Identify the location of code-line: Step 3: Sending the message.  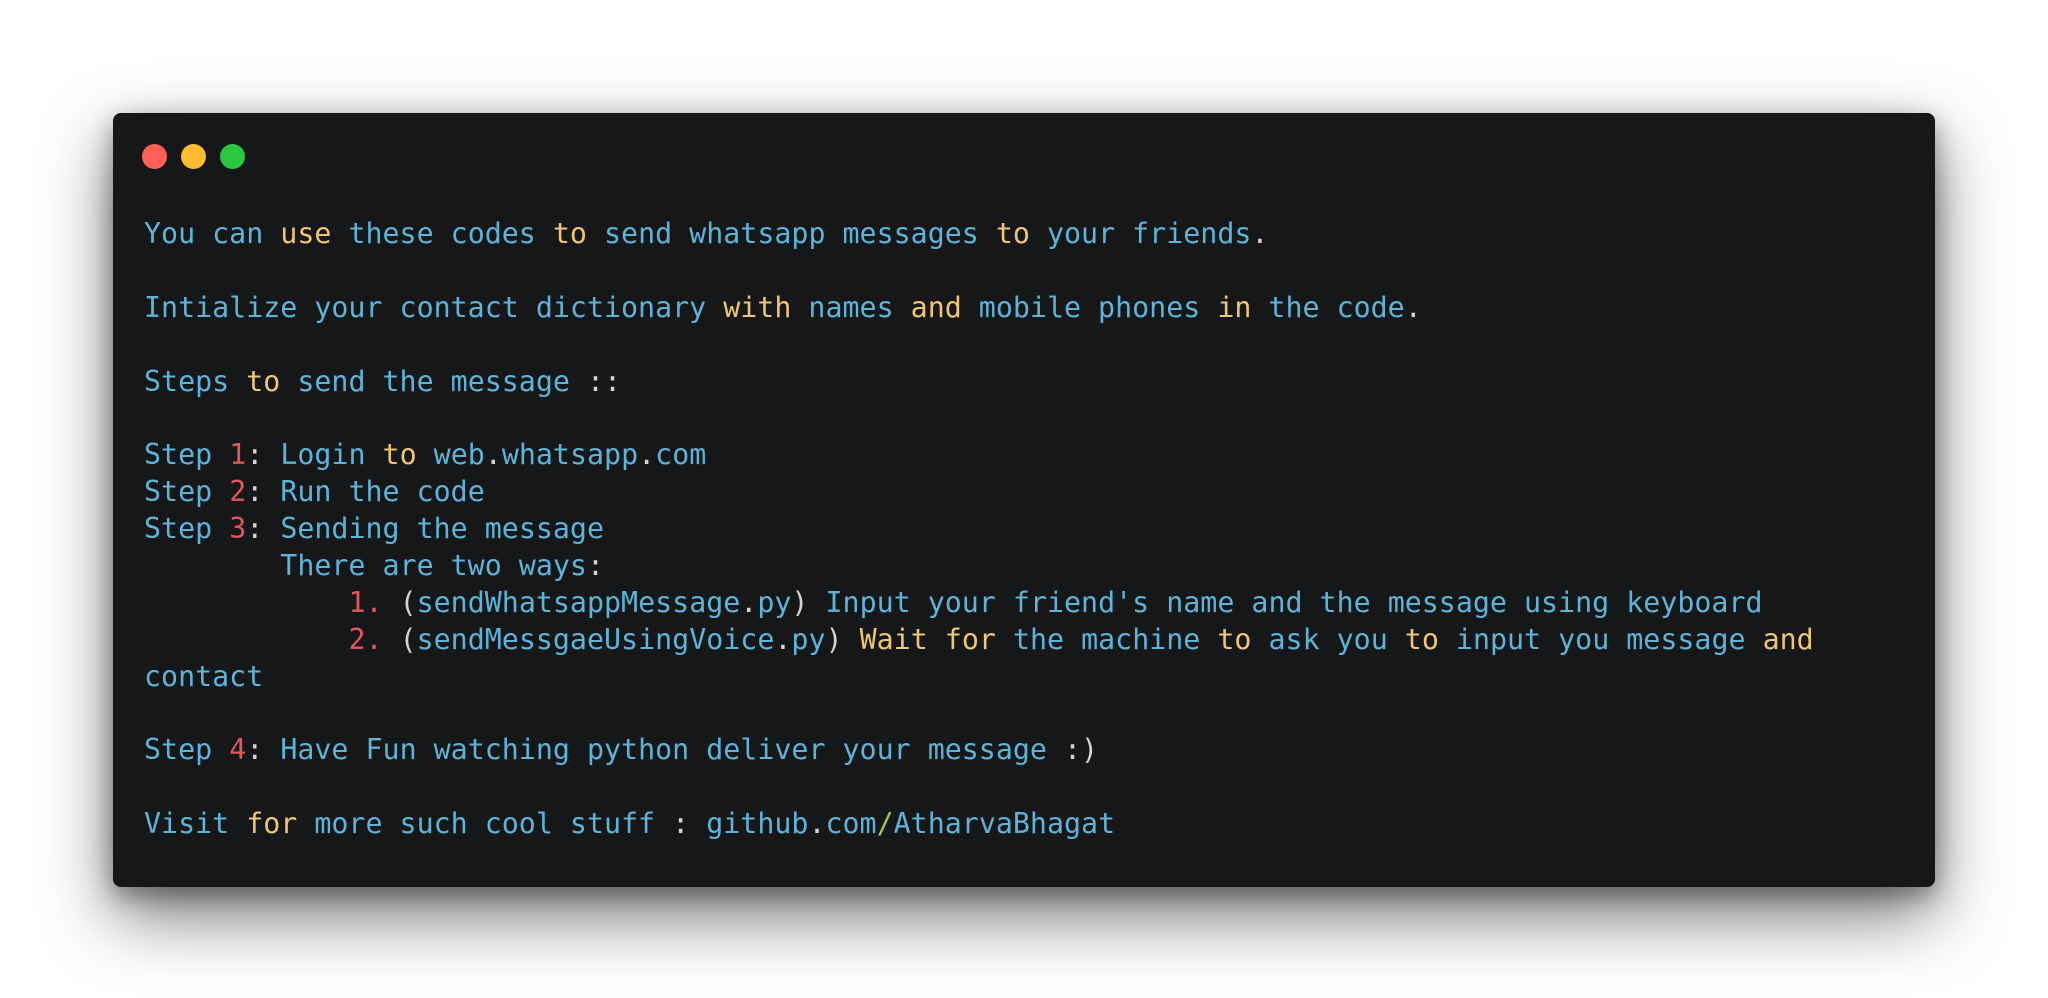
(979, 529).